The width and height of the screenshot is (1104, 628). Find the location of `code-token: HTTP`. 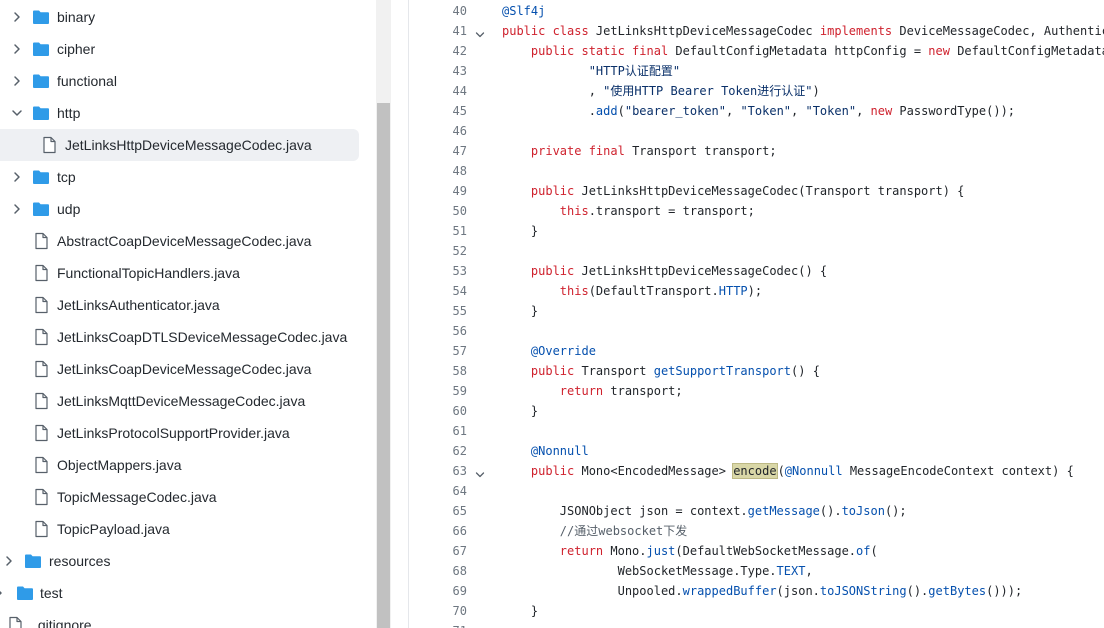

code-token: HTTP is located at coordinates (733, 291).